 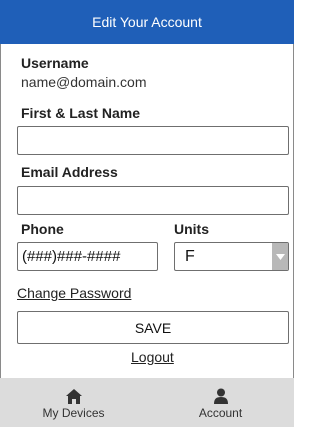 I want to click on page-title: Edit Your Account, so click(x=147, y=22).